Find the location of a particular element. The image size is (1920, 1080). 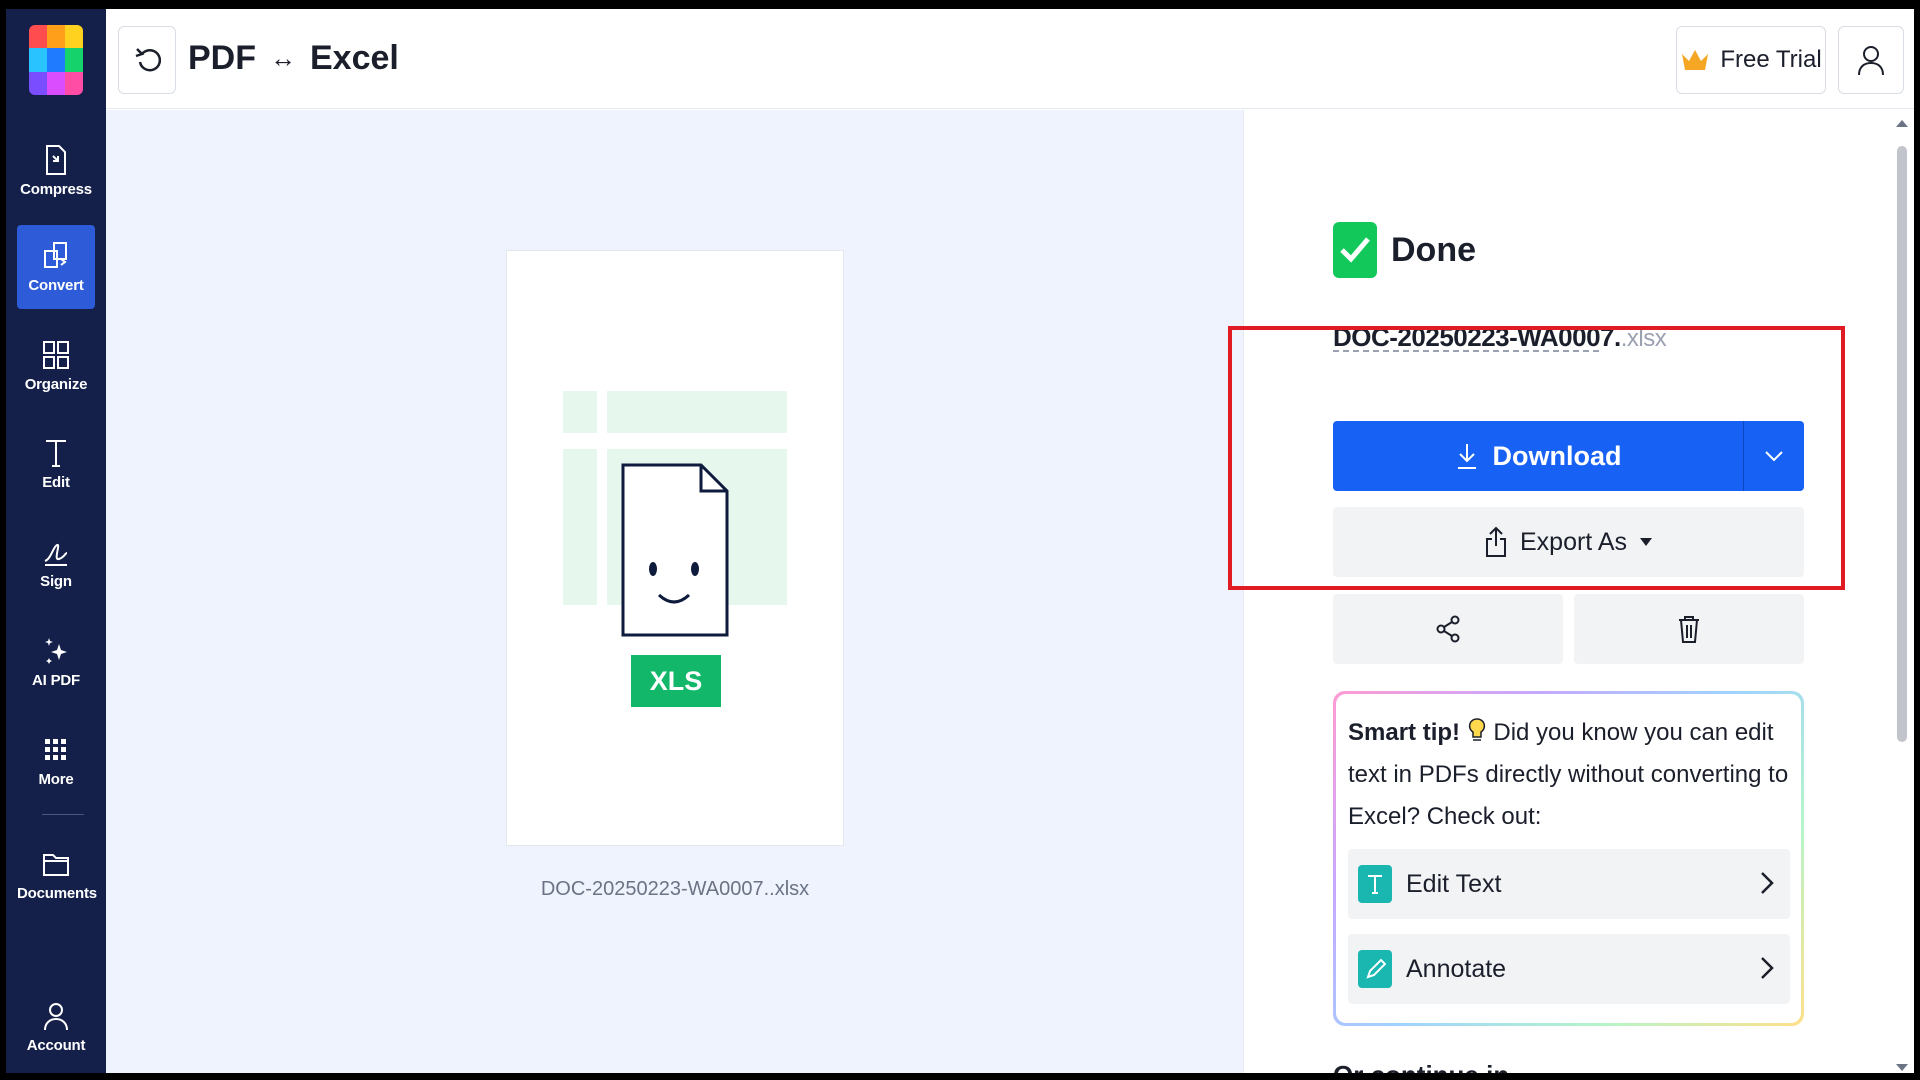

delete-button is located at coordinates (1689, 629).